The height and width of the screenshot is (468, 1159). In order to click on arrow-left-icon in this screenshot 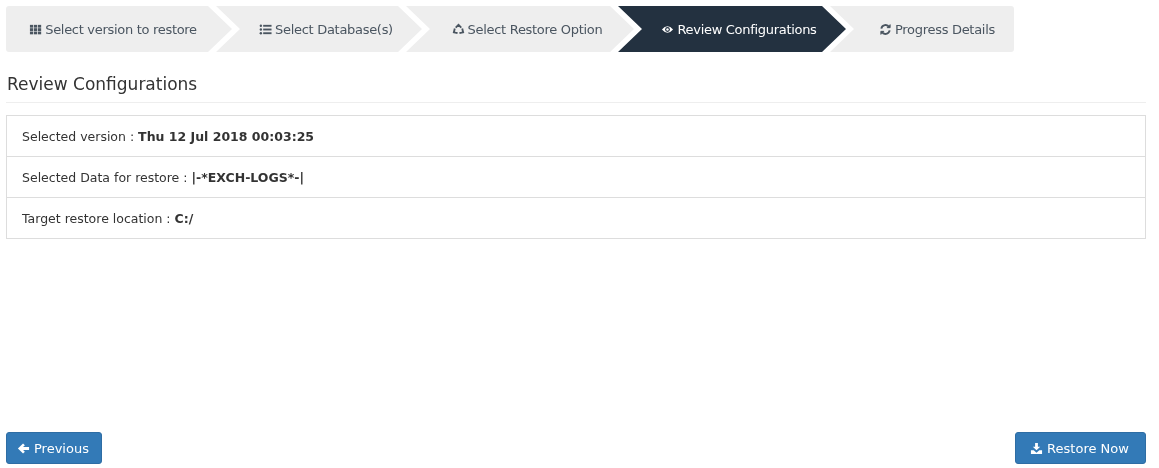, I will do `click(23, 448)`.